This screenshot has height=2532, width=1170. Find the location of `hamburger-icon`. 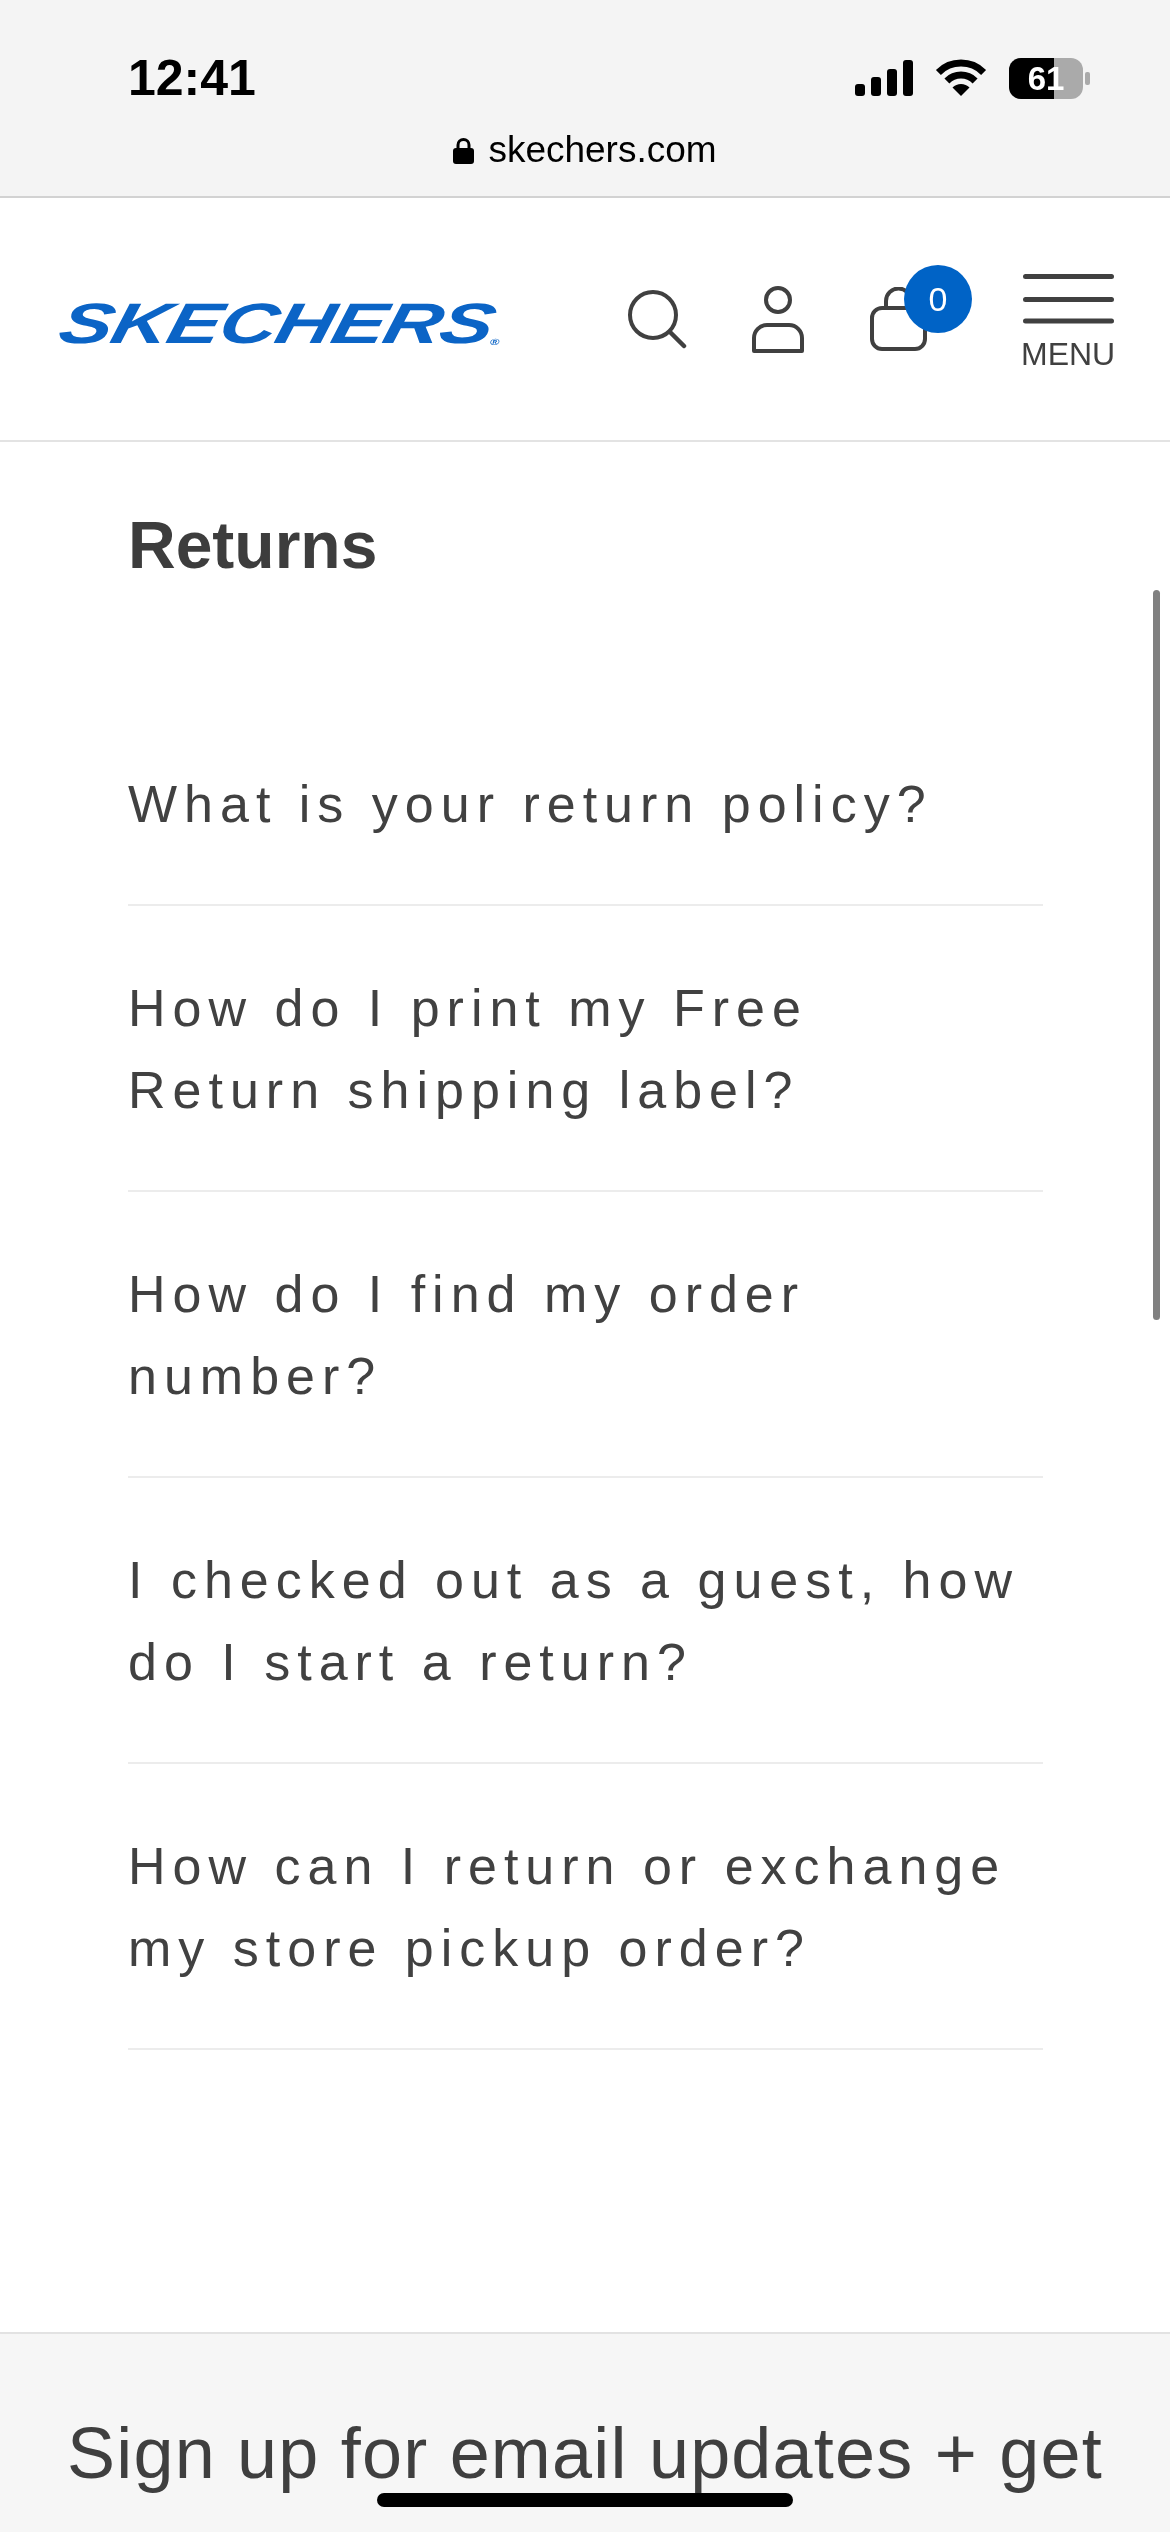

hamburger-icon is located at coordinates (1068, 299).